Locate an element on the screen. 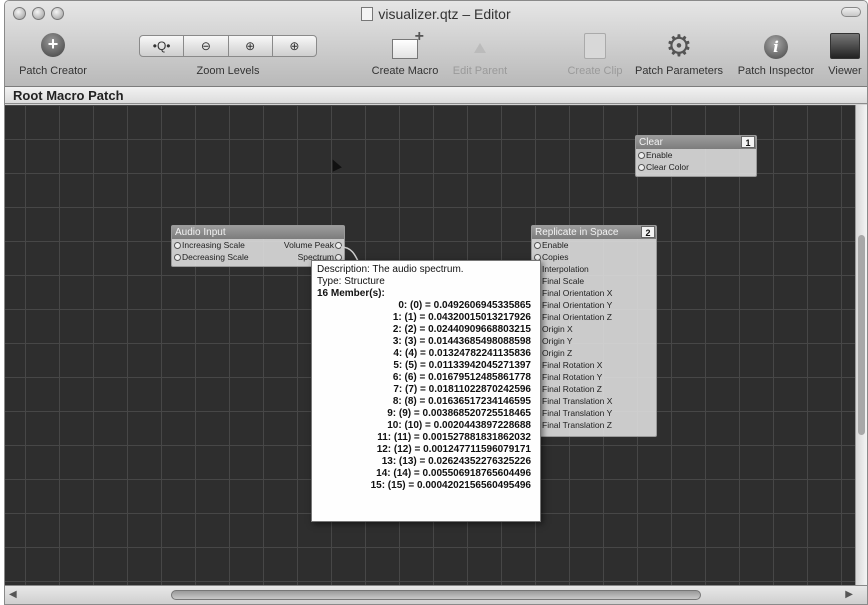  edit-parent-button: Edit Parent is located at coordinates (480, 55).